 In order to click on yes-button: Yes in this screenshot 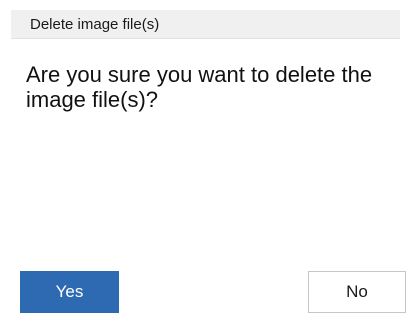, I will do `click(69, 292)`.